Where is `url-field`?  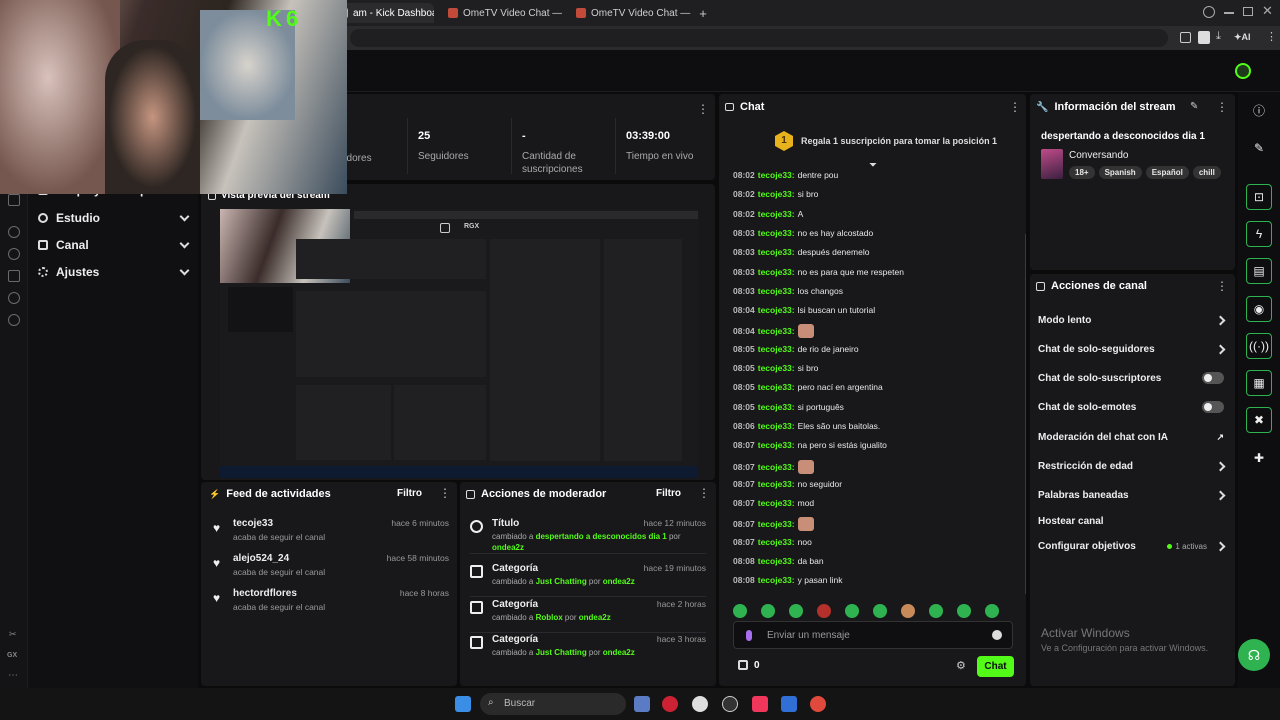
url-field is located at coordinates (759, 38).